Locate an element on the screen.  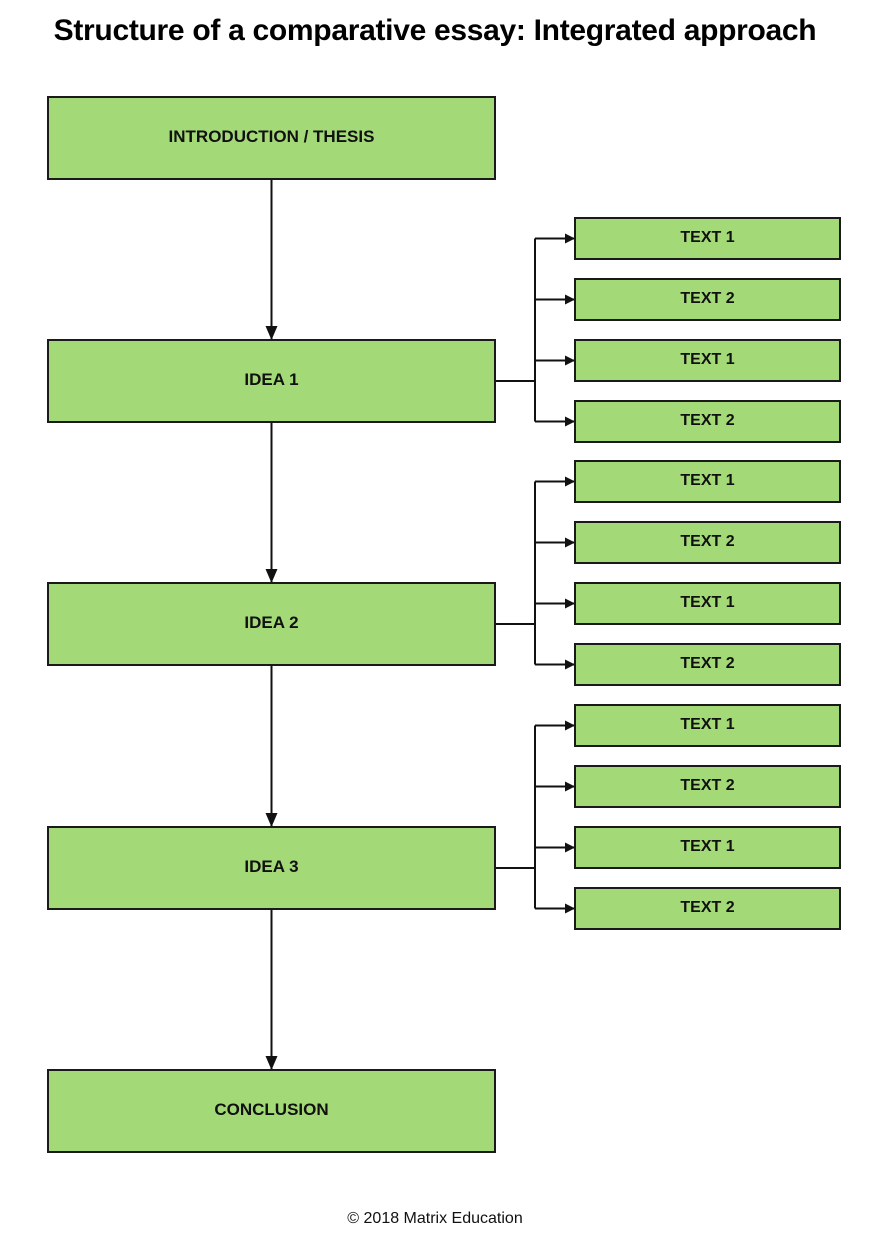
box-intro-label: INTRODUCTION / THESIS is located at coordinates (272, 136).